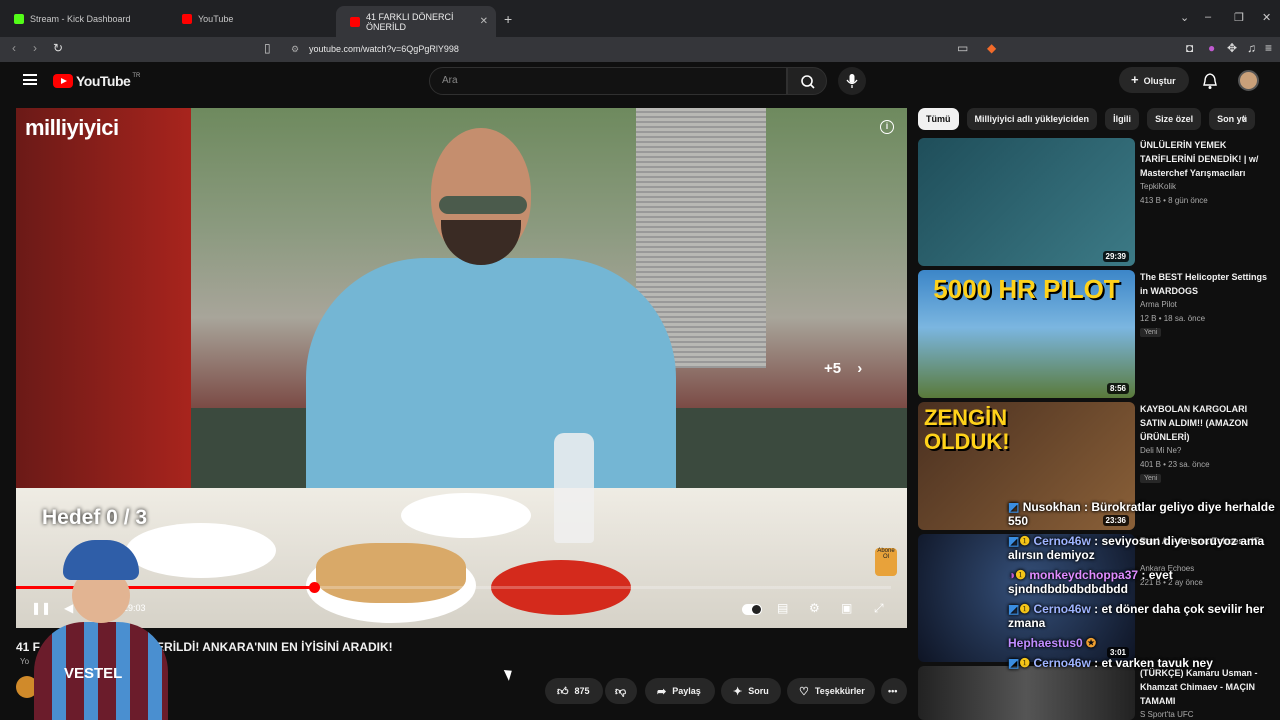 The height and width of the screenshot is (720, 1280). I want to click on video-thumbnail: 5000 HR PILOT 8:56, so click(1026, 334).